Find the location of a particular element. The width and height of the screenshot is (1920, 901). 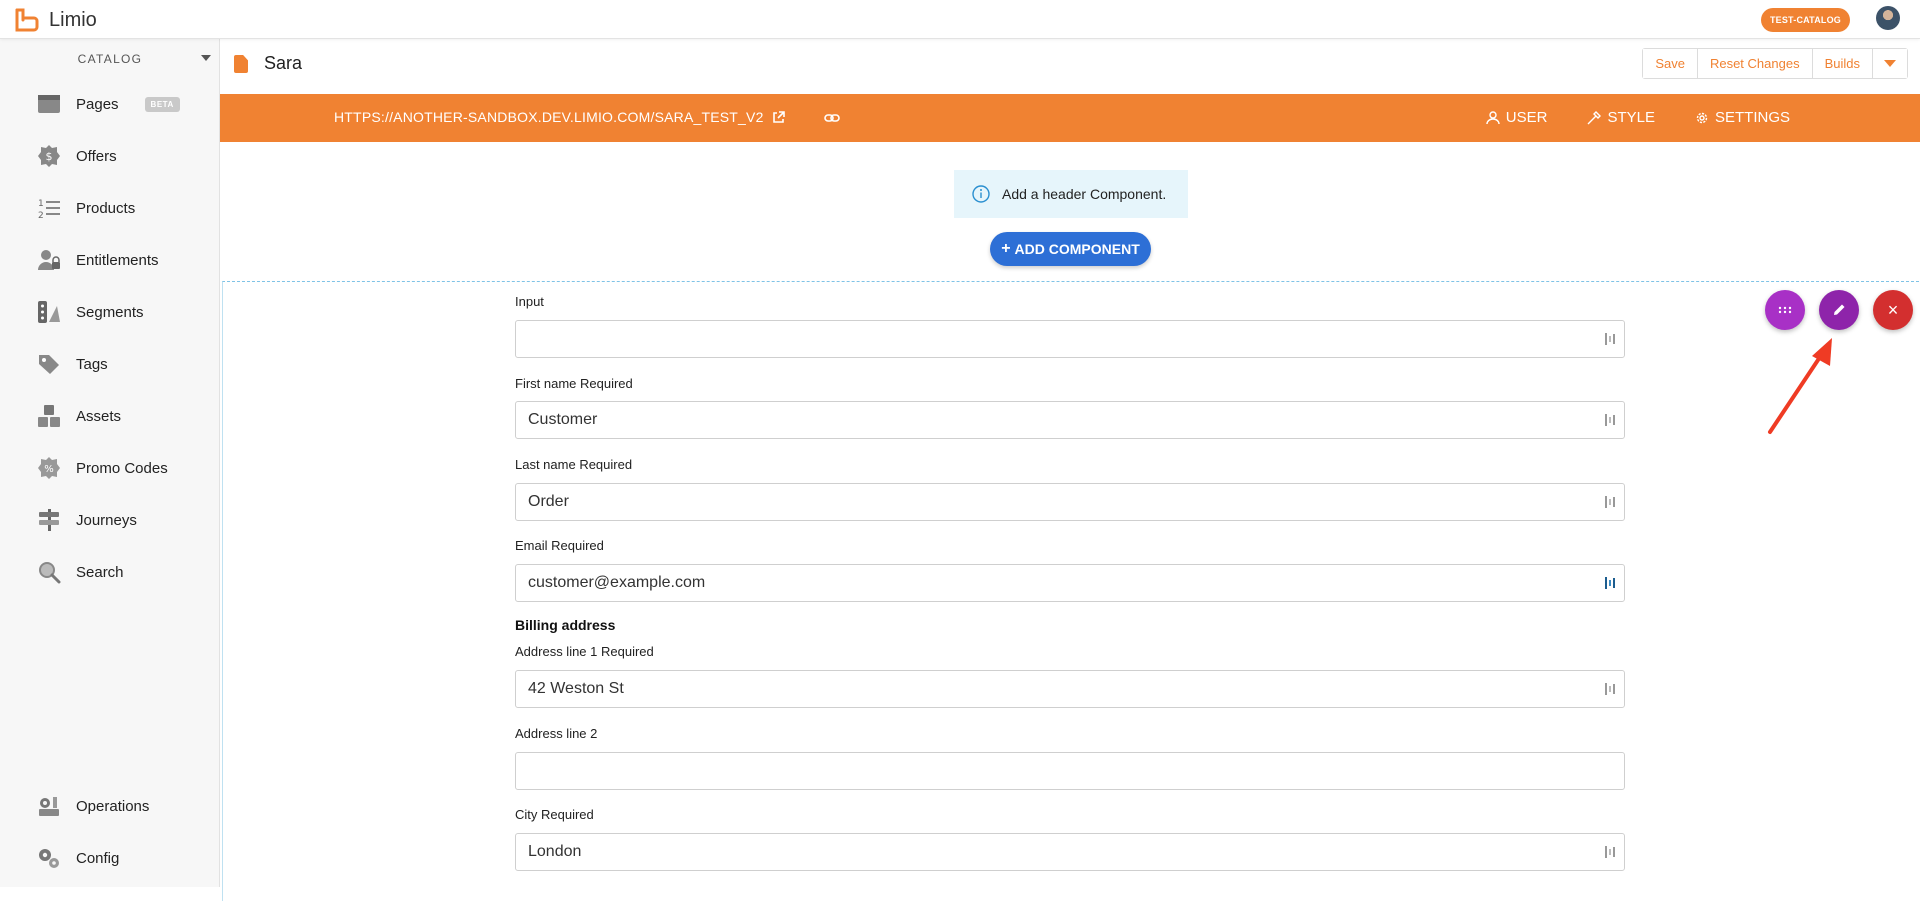

promo-icon: % is located at coordinates (49, 468).